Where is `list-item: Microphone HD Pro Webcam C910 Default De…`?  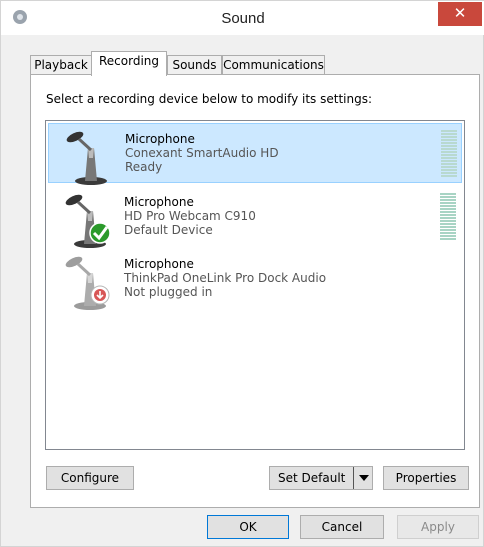
list-item: Microphone HD Pro Webcam C910 Default De… is located at coordinates (255, 217).